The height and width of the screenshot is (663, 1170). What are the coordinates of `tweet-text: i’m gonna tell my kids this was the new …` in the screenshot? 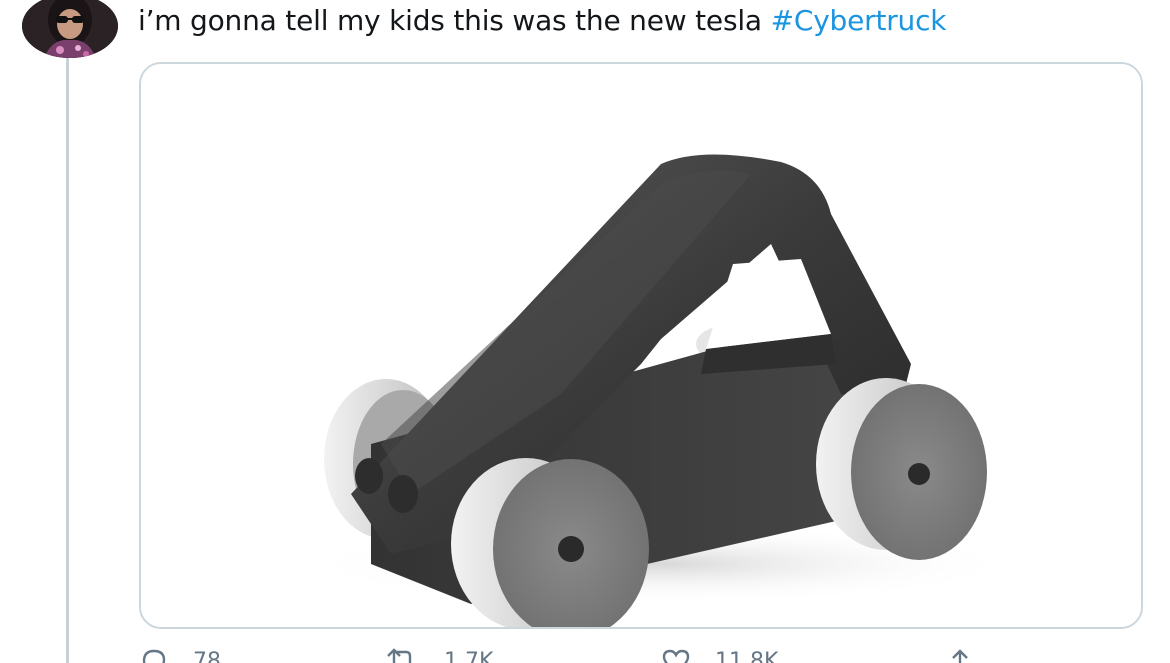 It's located at (542, 20).